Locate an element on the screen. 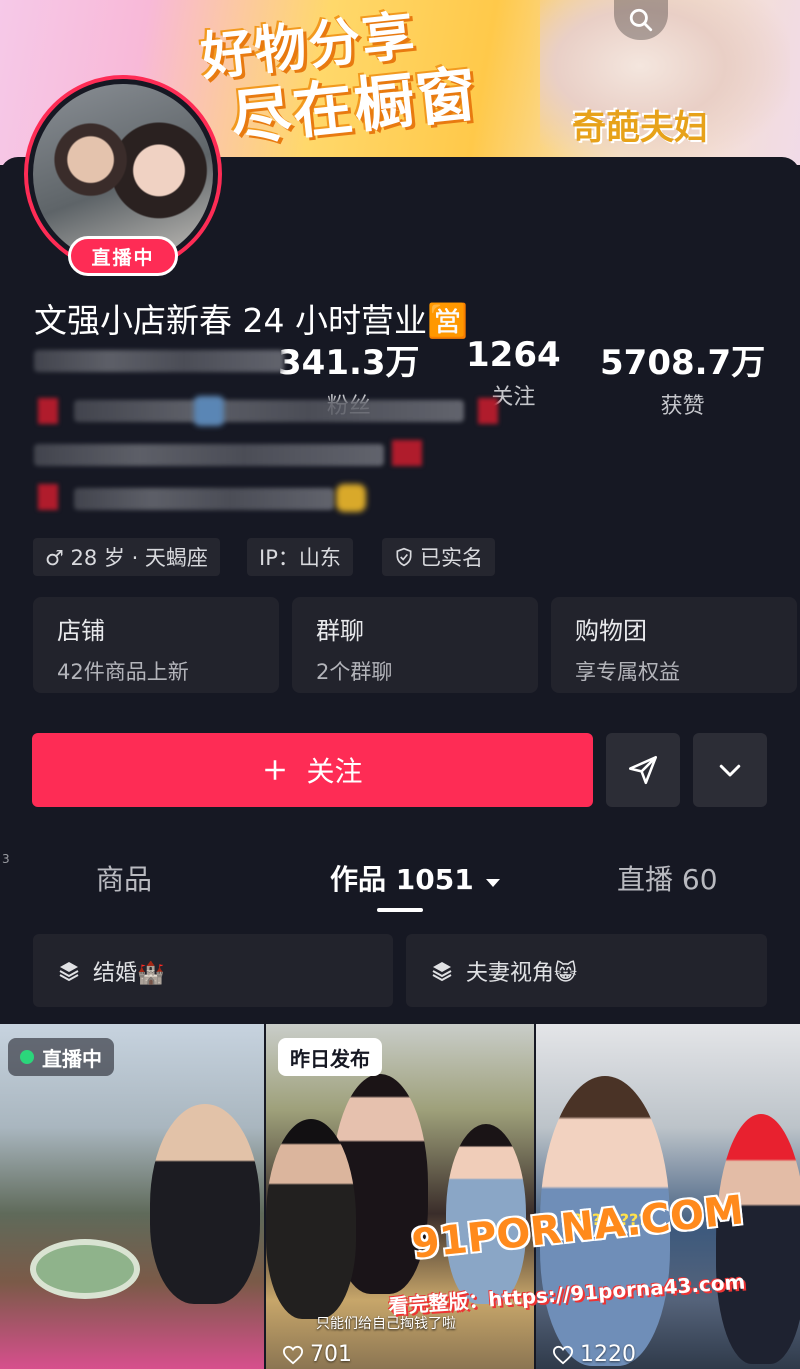 Image resolution: width=800 pixels, height=1369 pixels. feature-group-chat: 群聊 2个群聊 is located at coordinates (415, 645).